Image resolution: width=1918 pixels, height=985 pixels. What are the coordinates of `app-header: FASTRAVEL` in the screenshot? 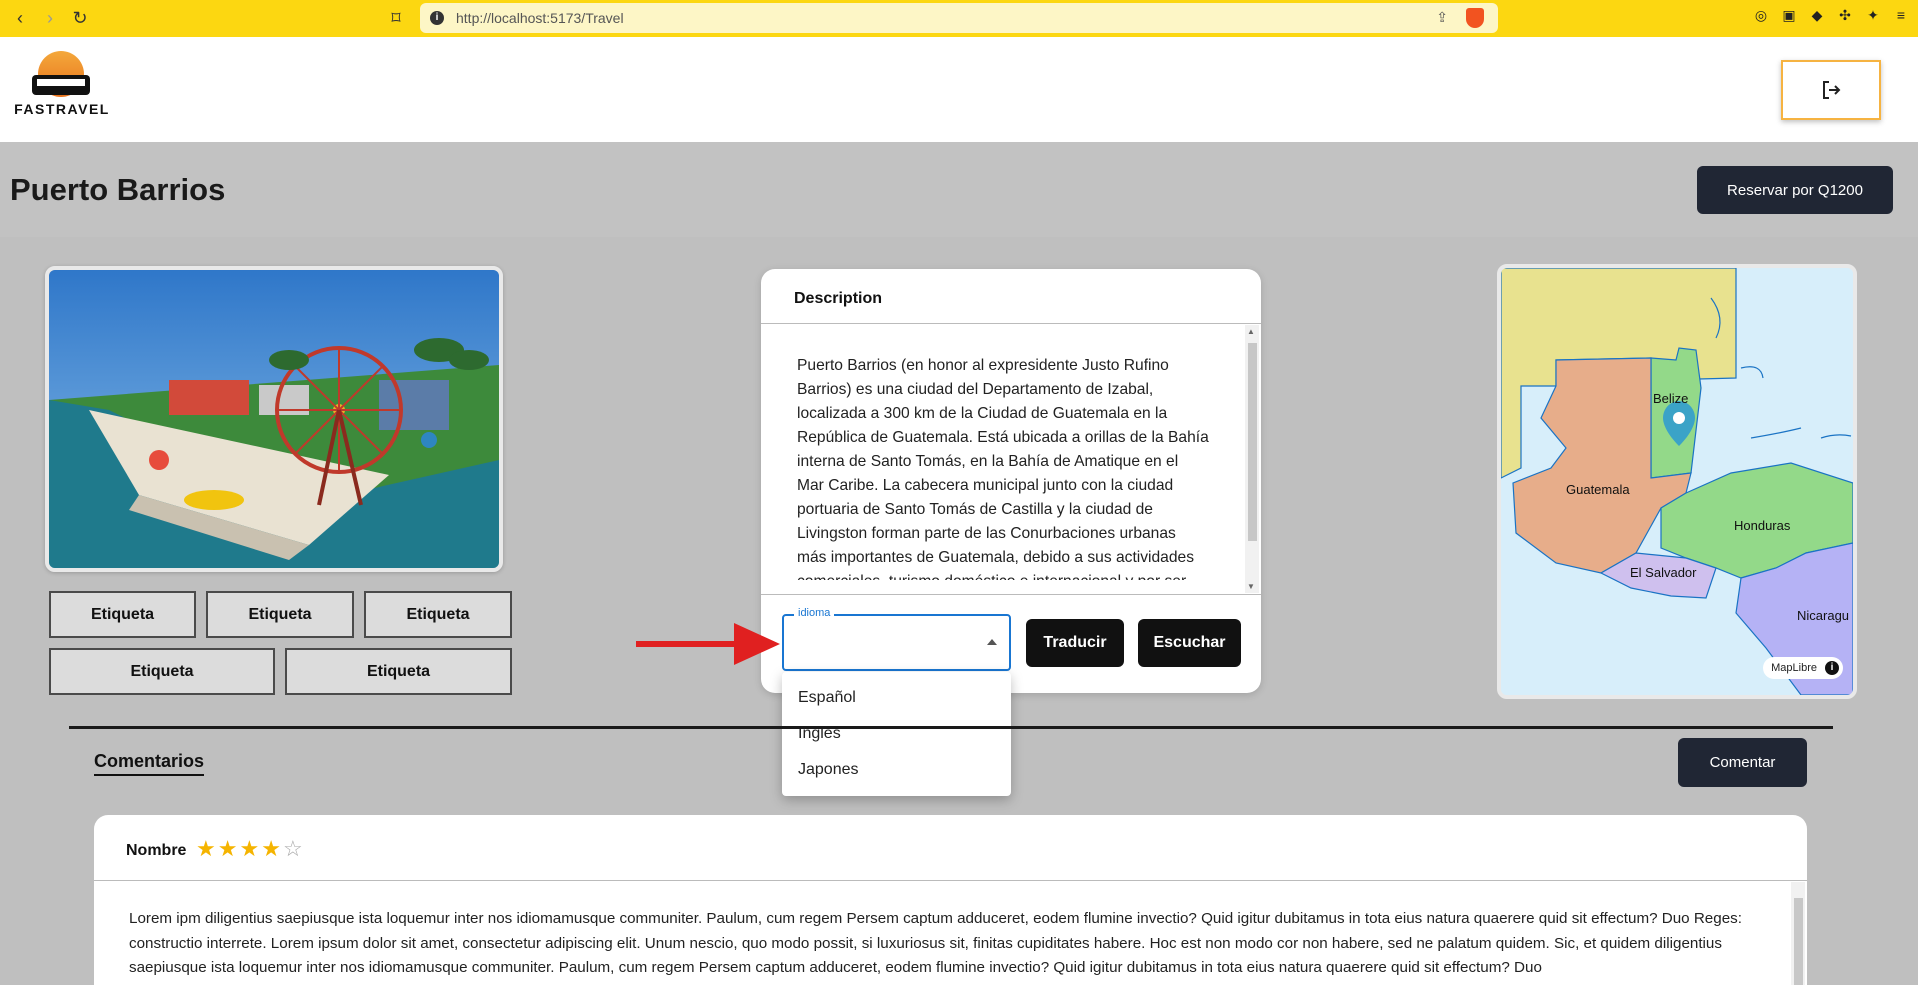 It's located at (959, 89).